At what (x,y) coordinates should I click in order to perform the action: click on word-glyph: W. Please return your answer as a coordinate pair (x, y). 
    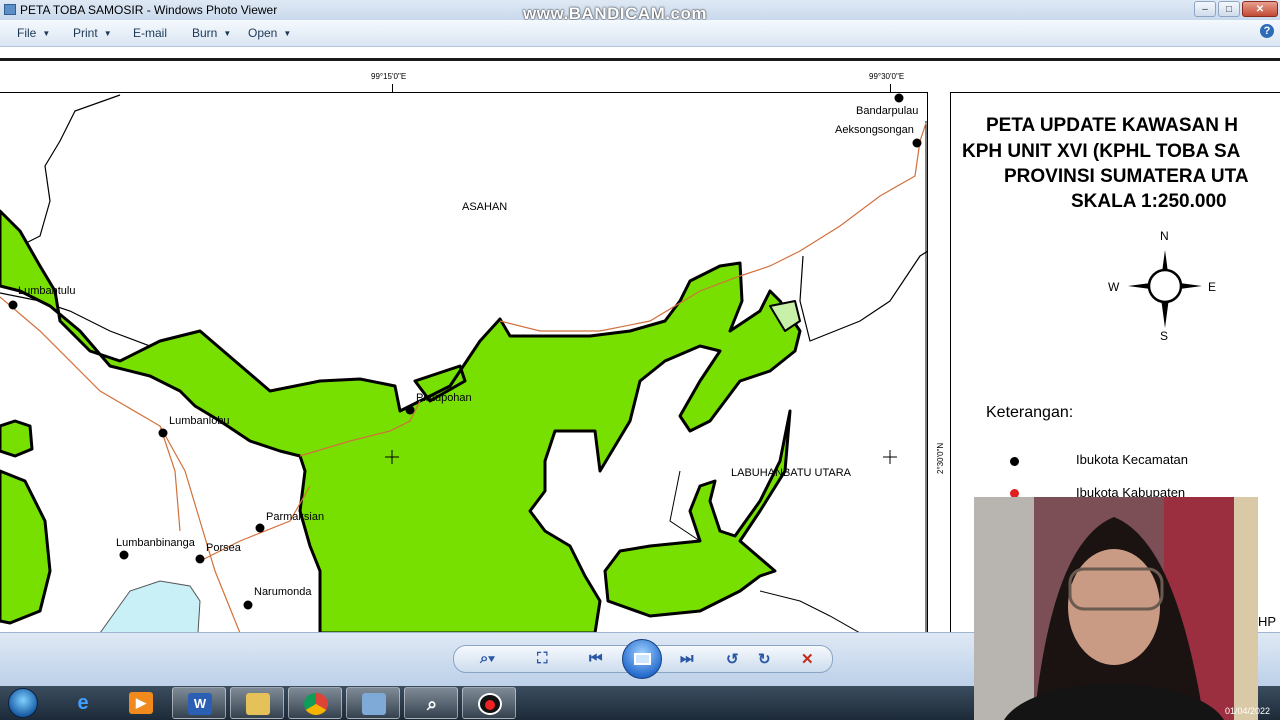
    Looking at the image, I should click on (200, 704).